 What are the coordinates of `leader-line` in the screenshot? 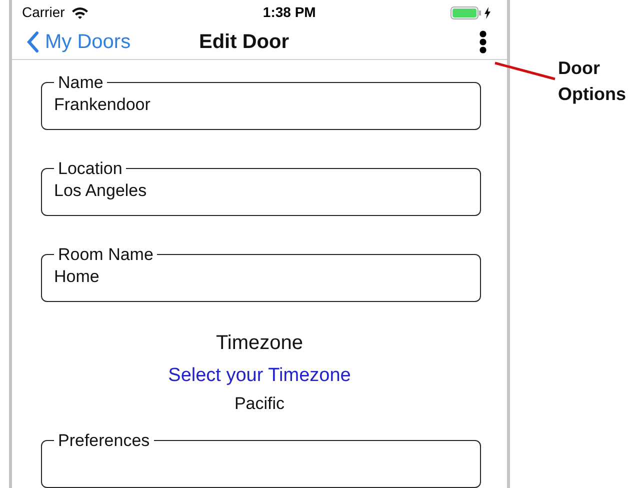 It's located at (525, 71).